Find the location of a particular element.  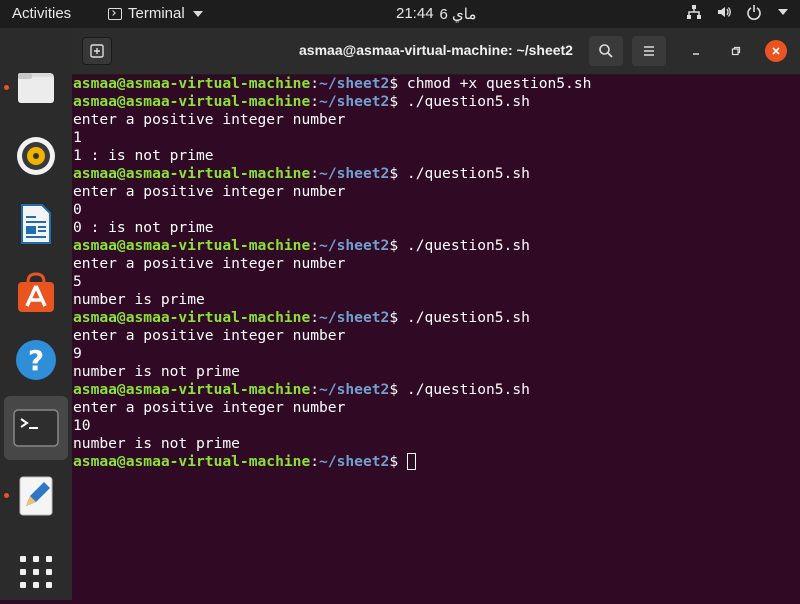

files-icon is located at coordinates (36, 88).